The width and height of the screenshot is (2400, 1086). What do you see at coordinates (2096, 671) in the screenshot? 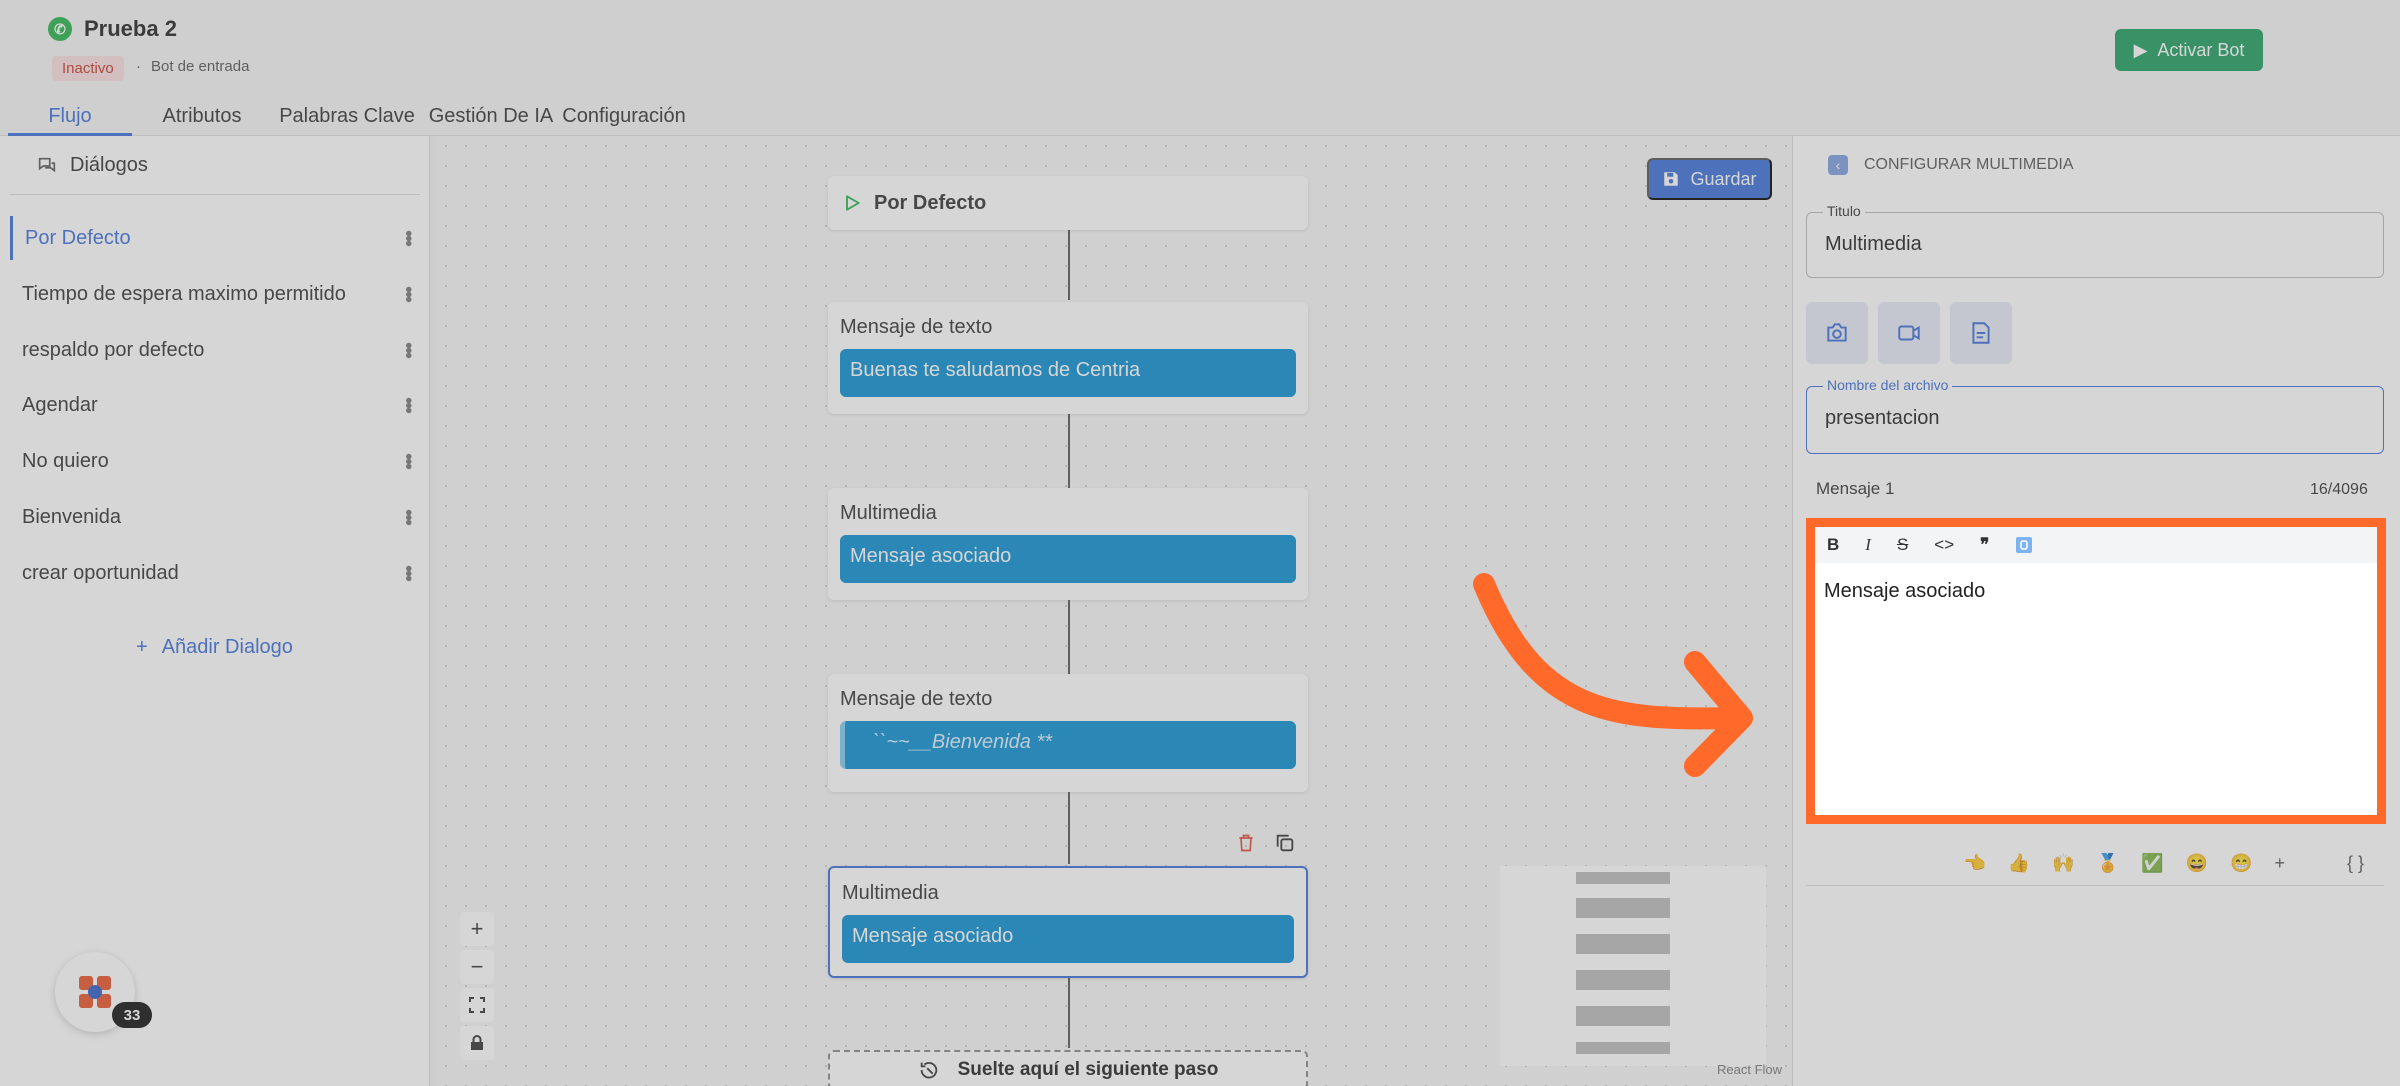
I see `message-editor` at bounding box center [2096, 671].